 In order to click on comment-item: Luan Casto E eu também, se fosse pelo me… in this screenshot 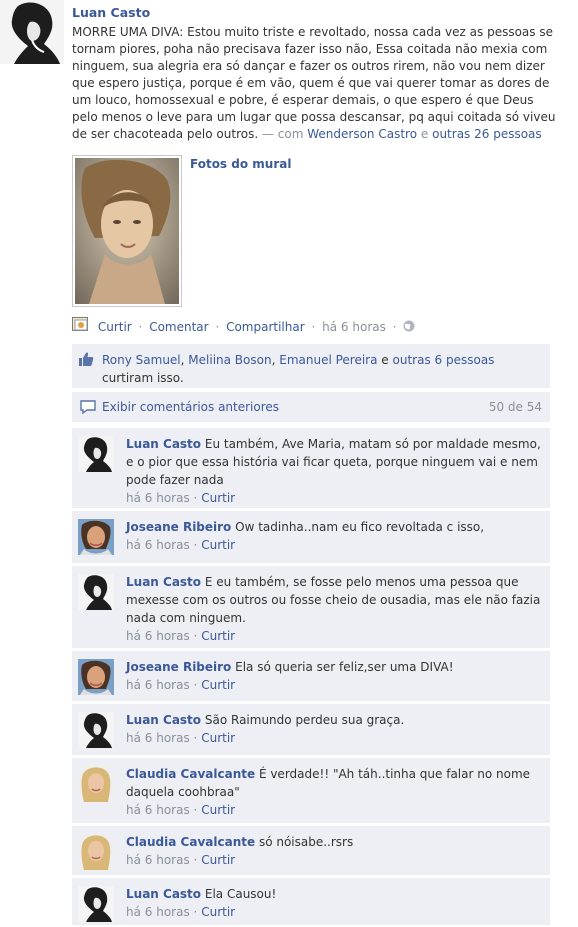, I will do `click(311, 607)`.